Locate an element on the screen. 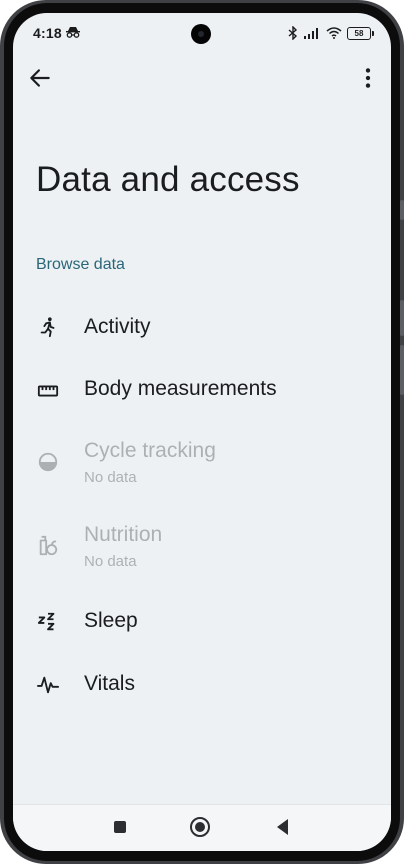 This screenshot has width=404, height=864. cycle-tracking-icon is located at coordinates (48, 462).